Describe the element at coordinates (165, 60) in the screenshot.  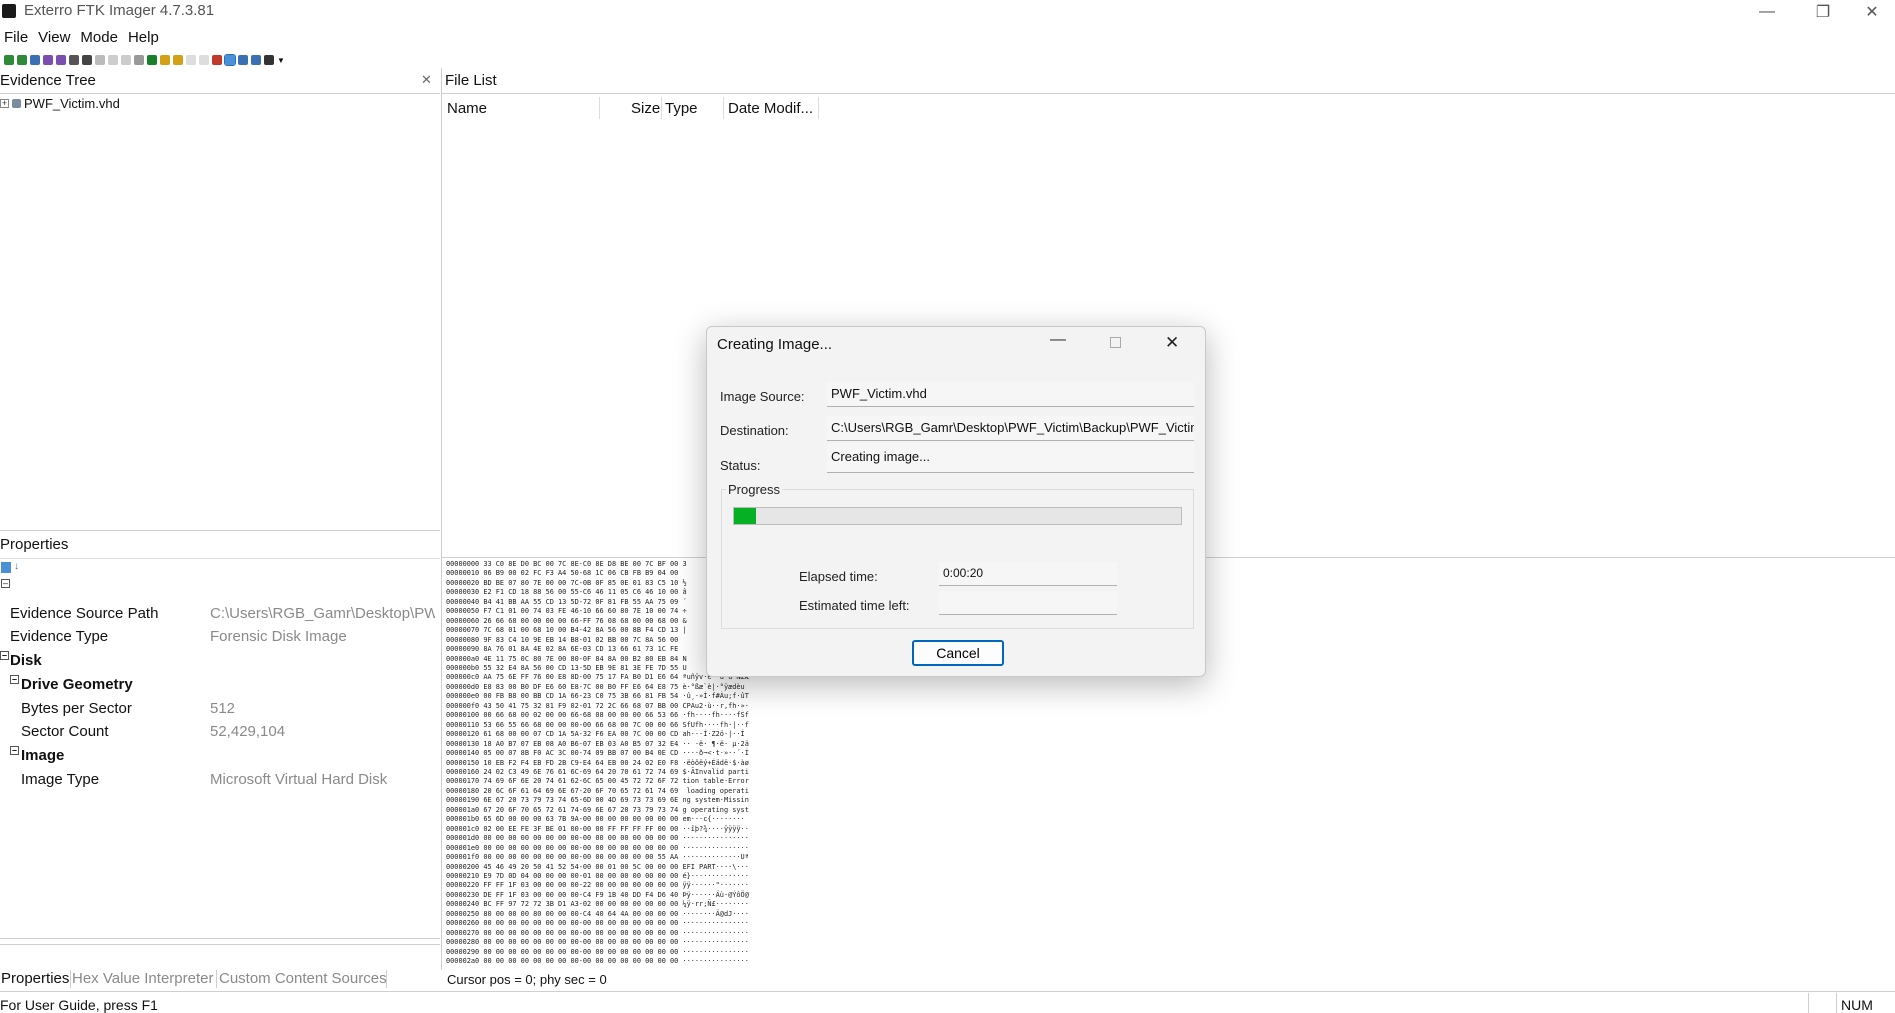
I see `capture-memory-icon` at that location.